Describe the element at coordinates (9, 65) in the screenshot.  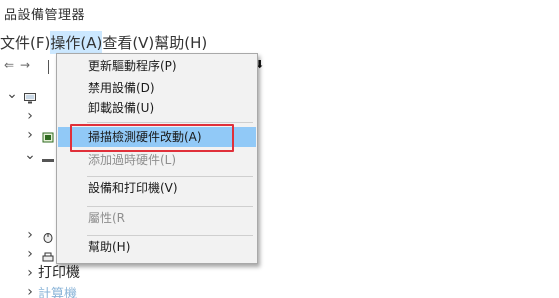
I see `back-icon: ⇐` at that location.